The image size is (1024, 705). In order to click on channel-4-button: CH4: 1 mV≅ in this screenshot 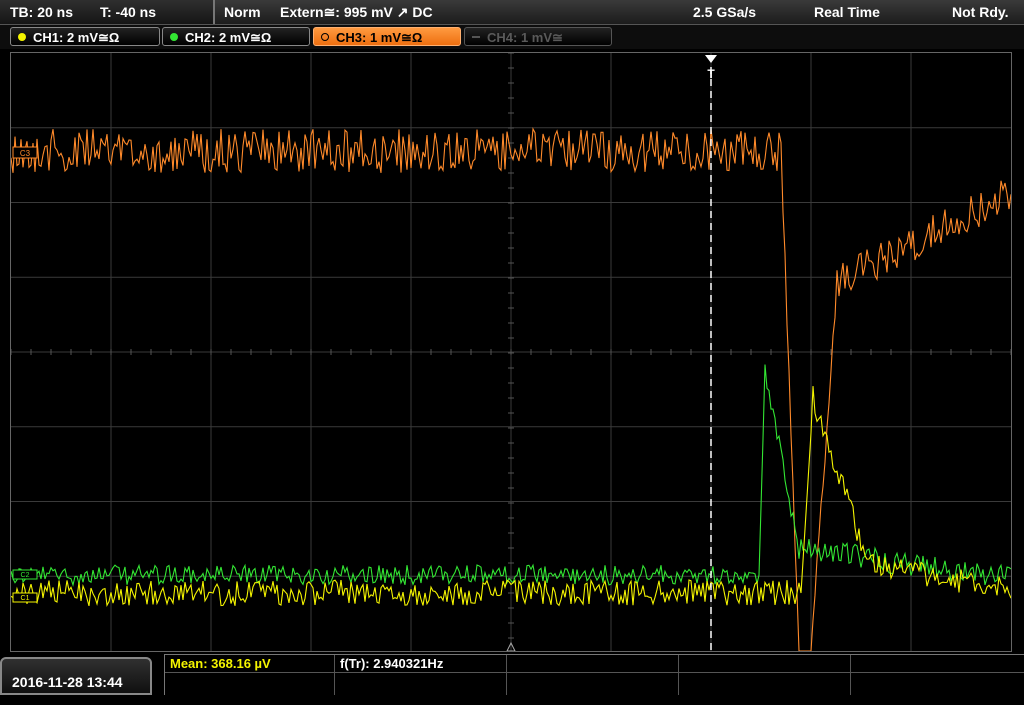, I will do `click(538, 36)`.